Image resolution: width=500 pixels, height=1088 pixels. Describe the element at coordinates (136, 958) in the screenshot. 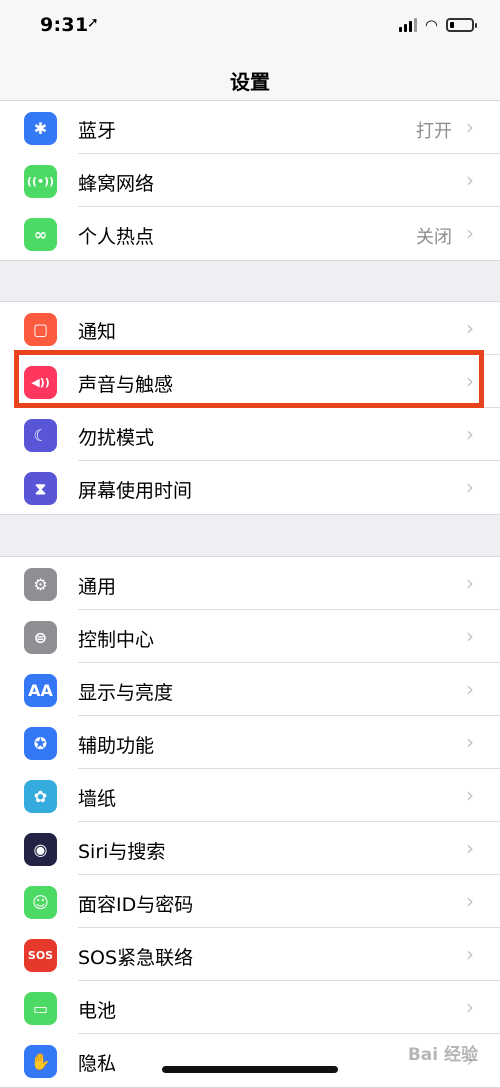

I see `settings-row-label: SOS紧急联络` at that location.